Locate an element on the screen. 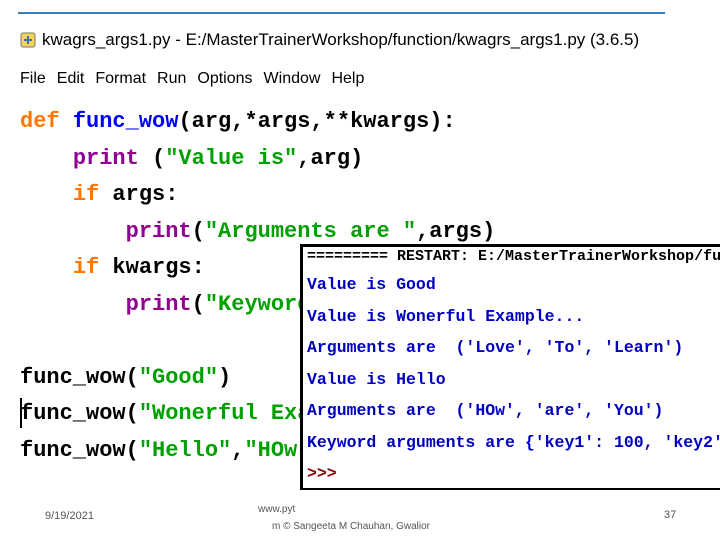 The width and height of the screenshot is (720, 540). code-token: def is located at coordinates (46, 121).